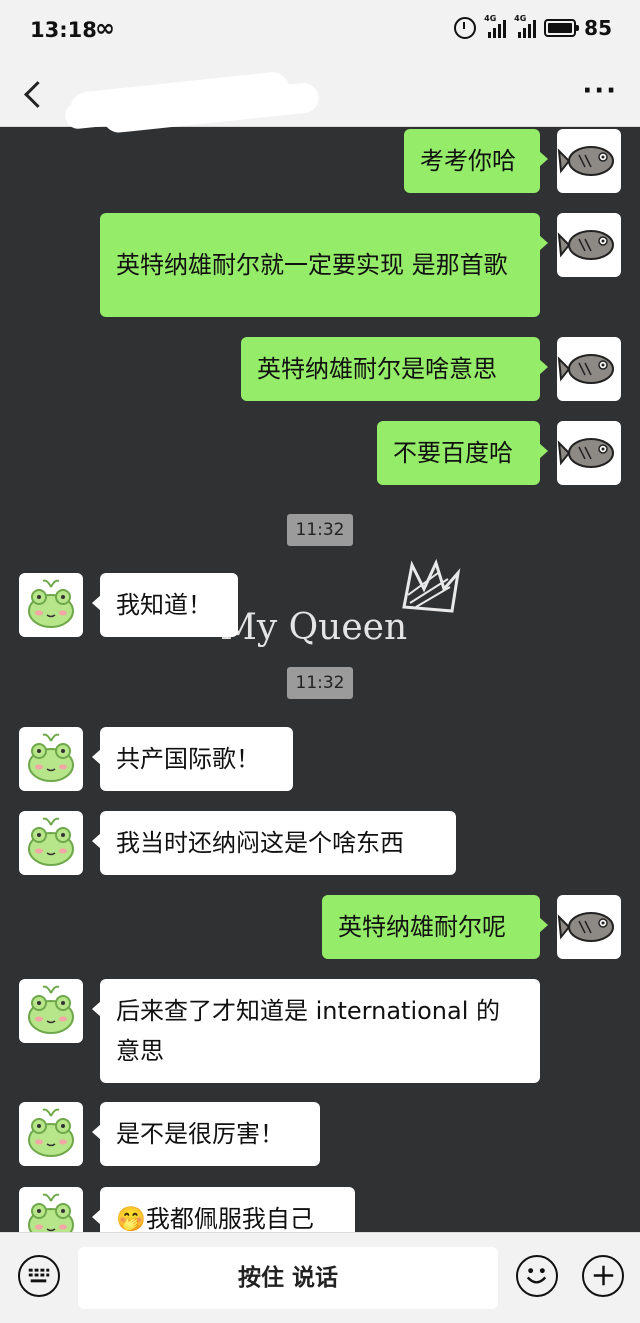 This screenshot has width=640, height=1323. I want to click on message-bubble-received: 我知道！, so click(165, 605).